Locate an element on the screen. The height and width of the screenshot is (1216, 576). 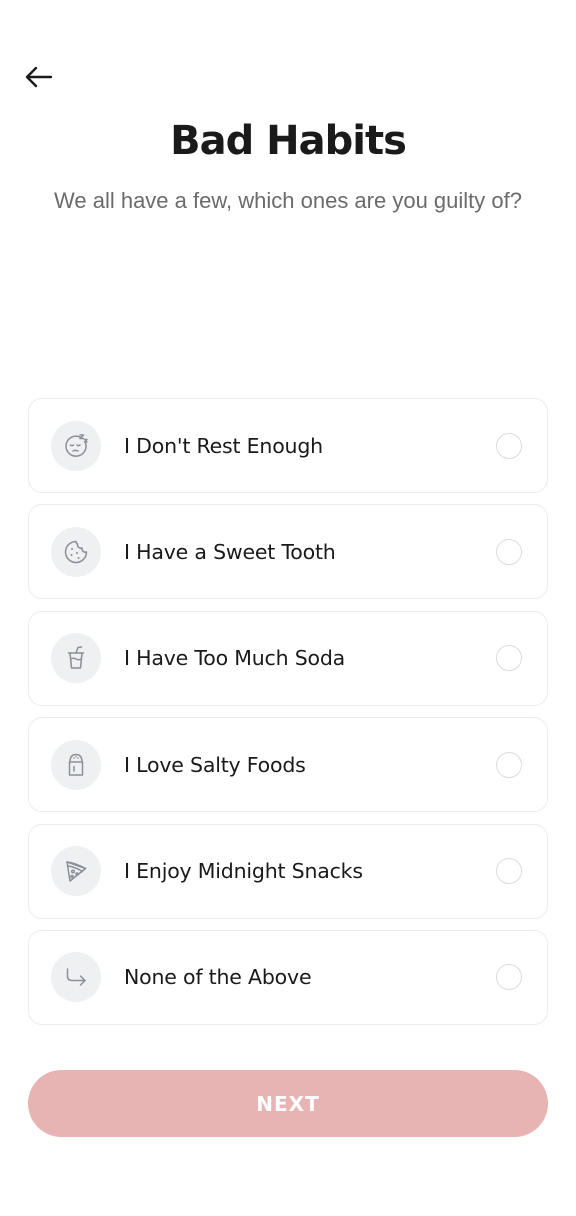
option-label: I Love Salty Foods is located at coordinates (215, 764).